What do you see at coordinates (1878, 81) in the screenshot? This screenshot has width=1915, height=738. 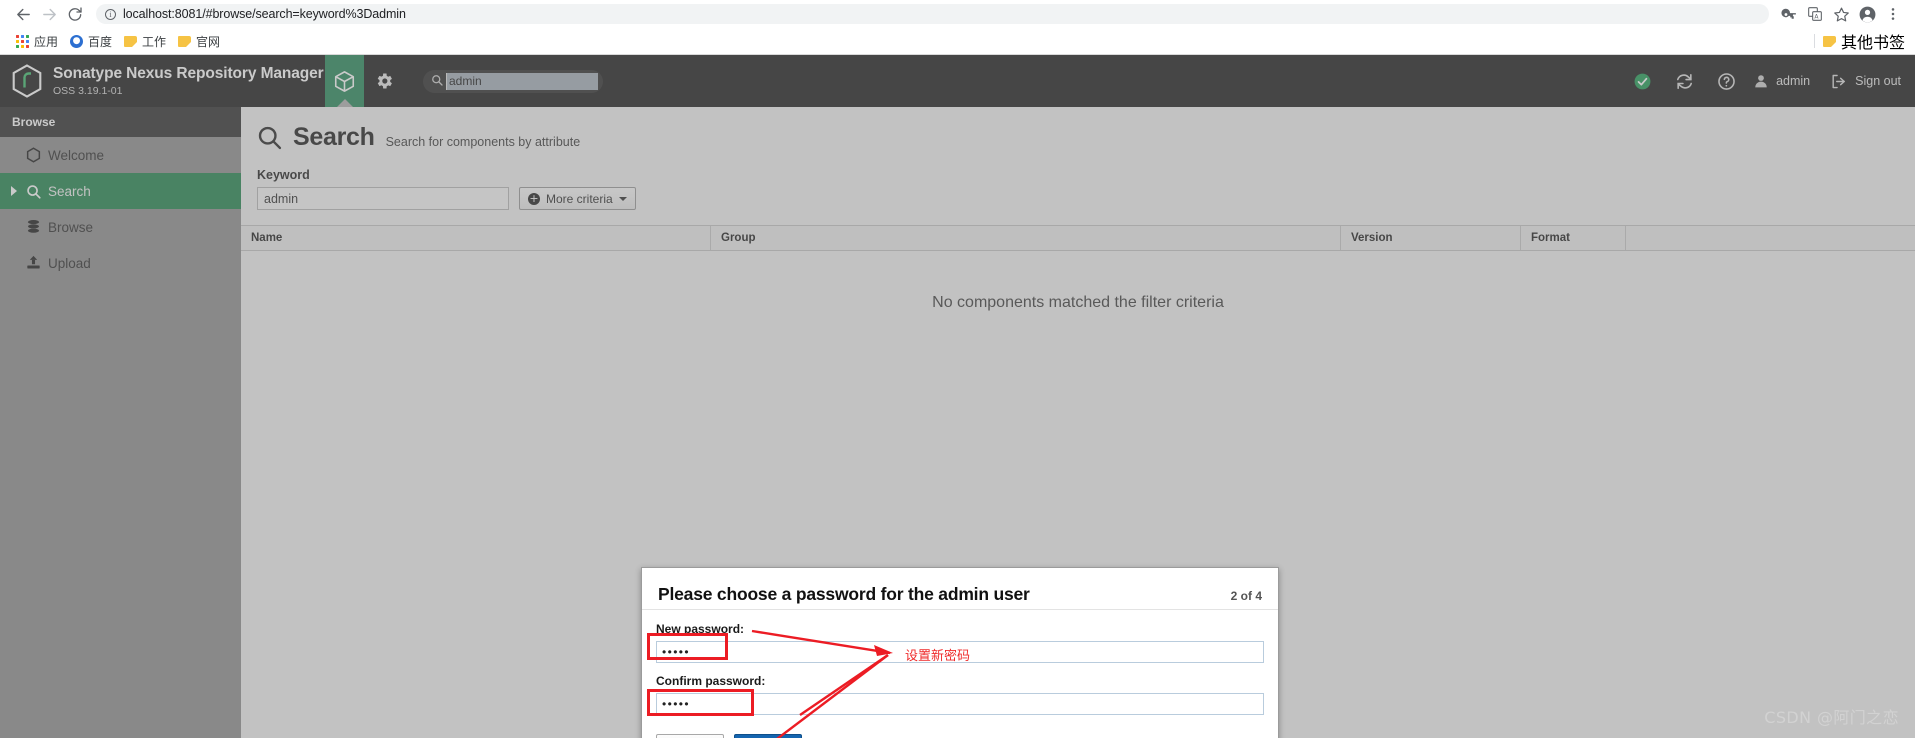 I see `sign-out-label: Sign out` at bounding box center [1878, 81].